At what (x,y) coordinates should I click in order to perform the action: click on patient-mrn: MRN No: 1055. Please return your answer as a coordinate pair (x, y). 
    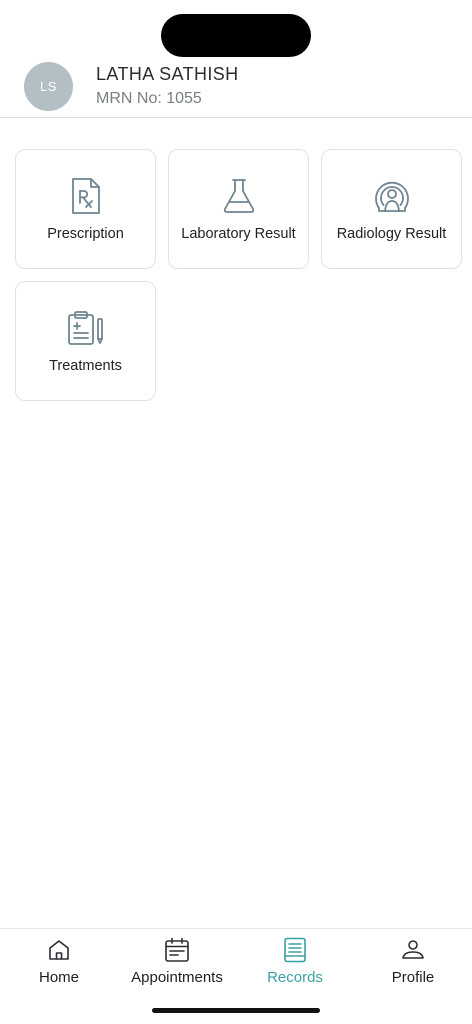
    Looking at the image, I should click on (149, 98).